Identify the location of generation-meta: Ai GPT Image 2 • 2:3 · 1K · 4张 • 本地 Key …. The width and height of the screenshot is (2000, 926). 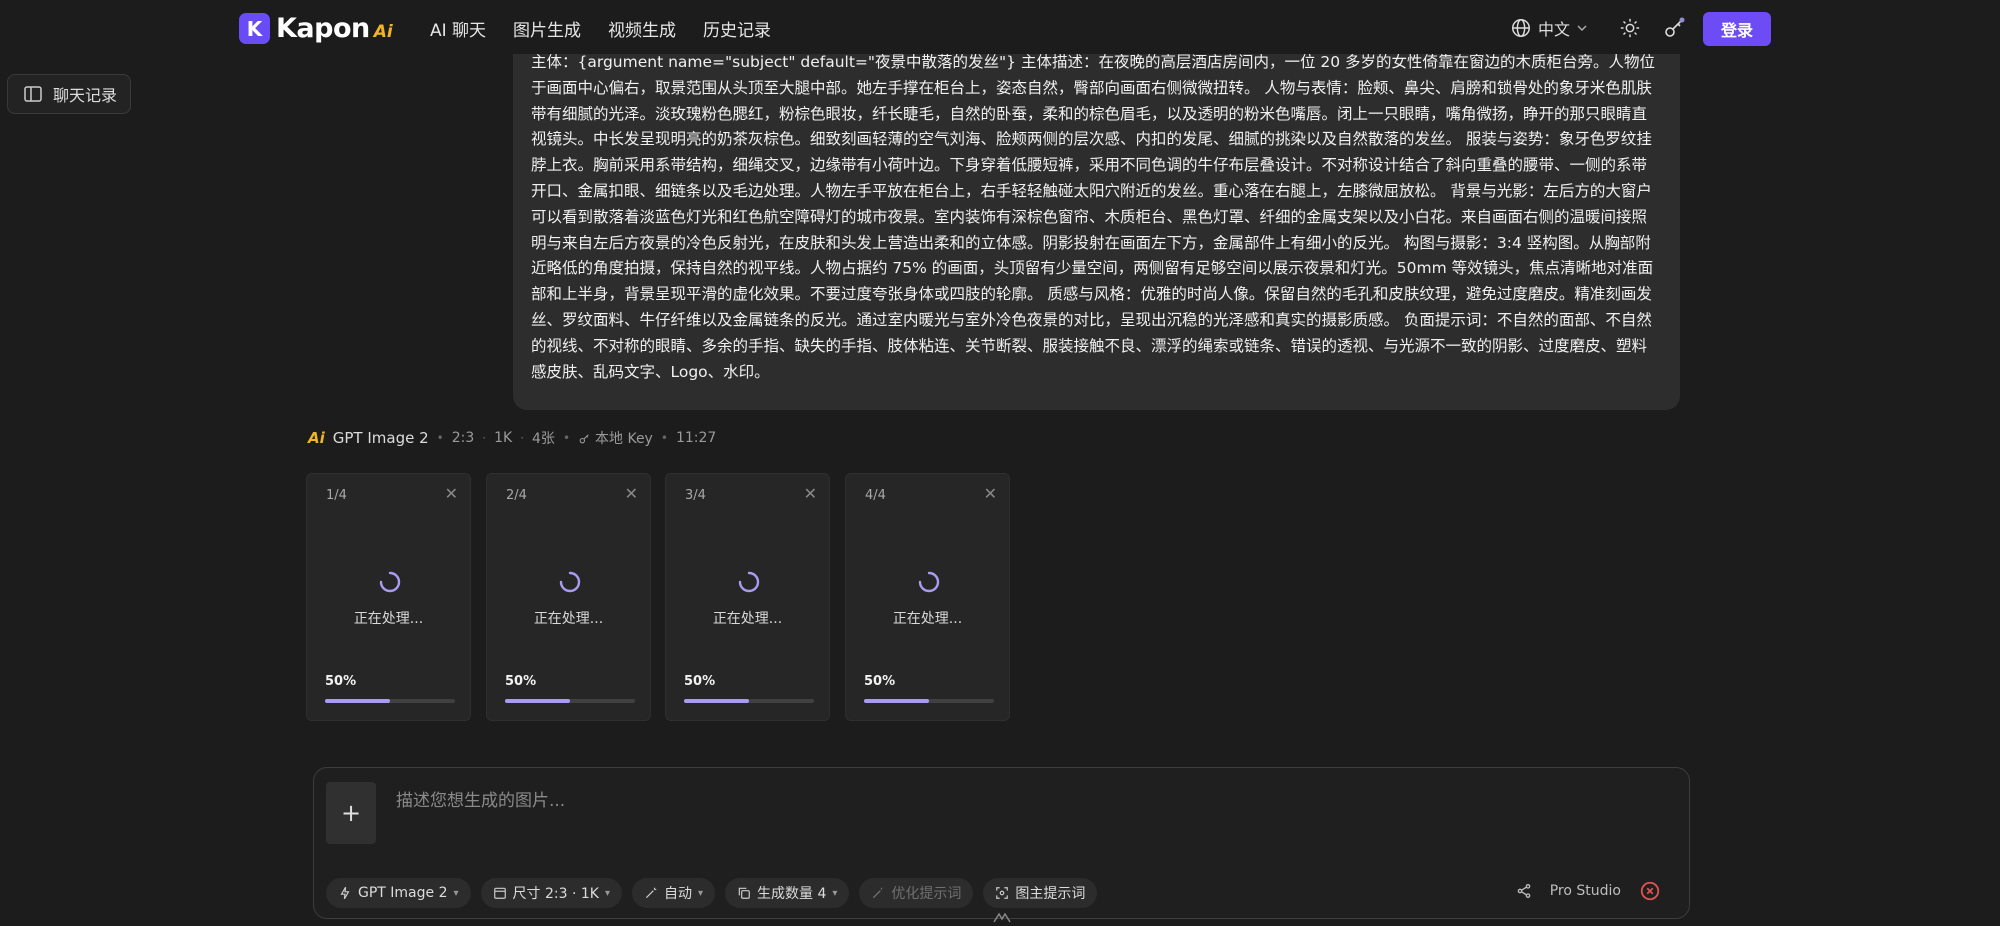
(512, 438).